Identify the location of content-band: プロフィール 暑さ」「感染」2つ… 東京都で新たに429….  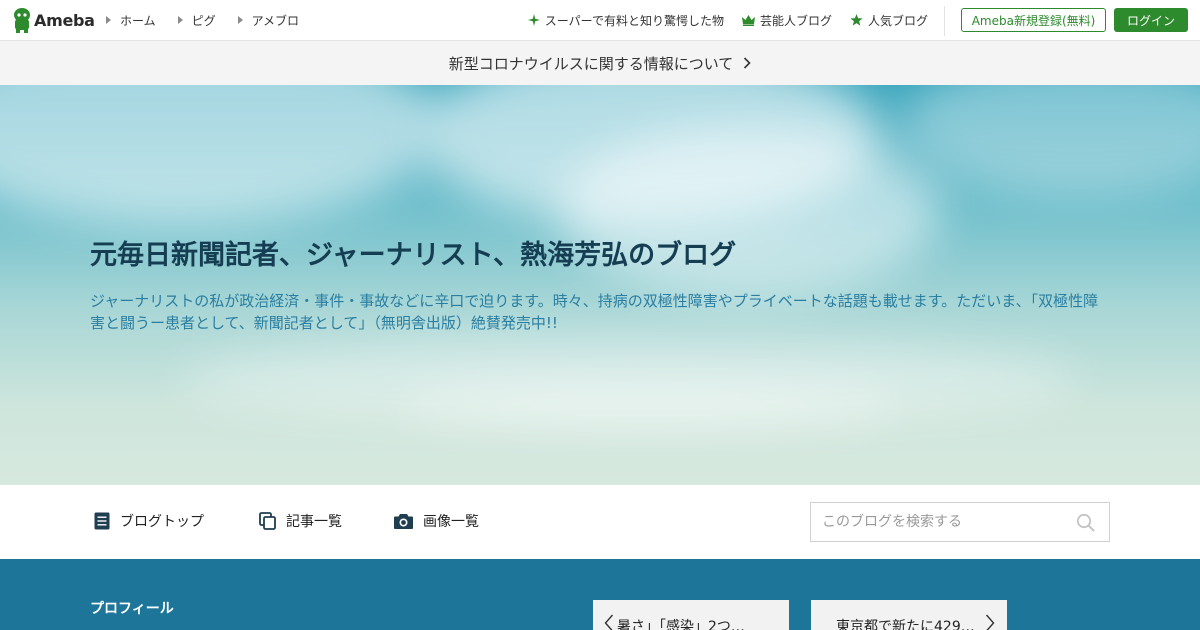
(600, 594).